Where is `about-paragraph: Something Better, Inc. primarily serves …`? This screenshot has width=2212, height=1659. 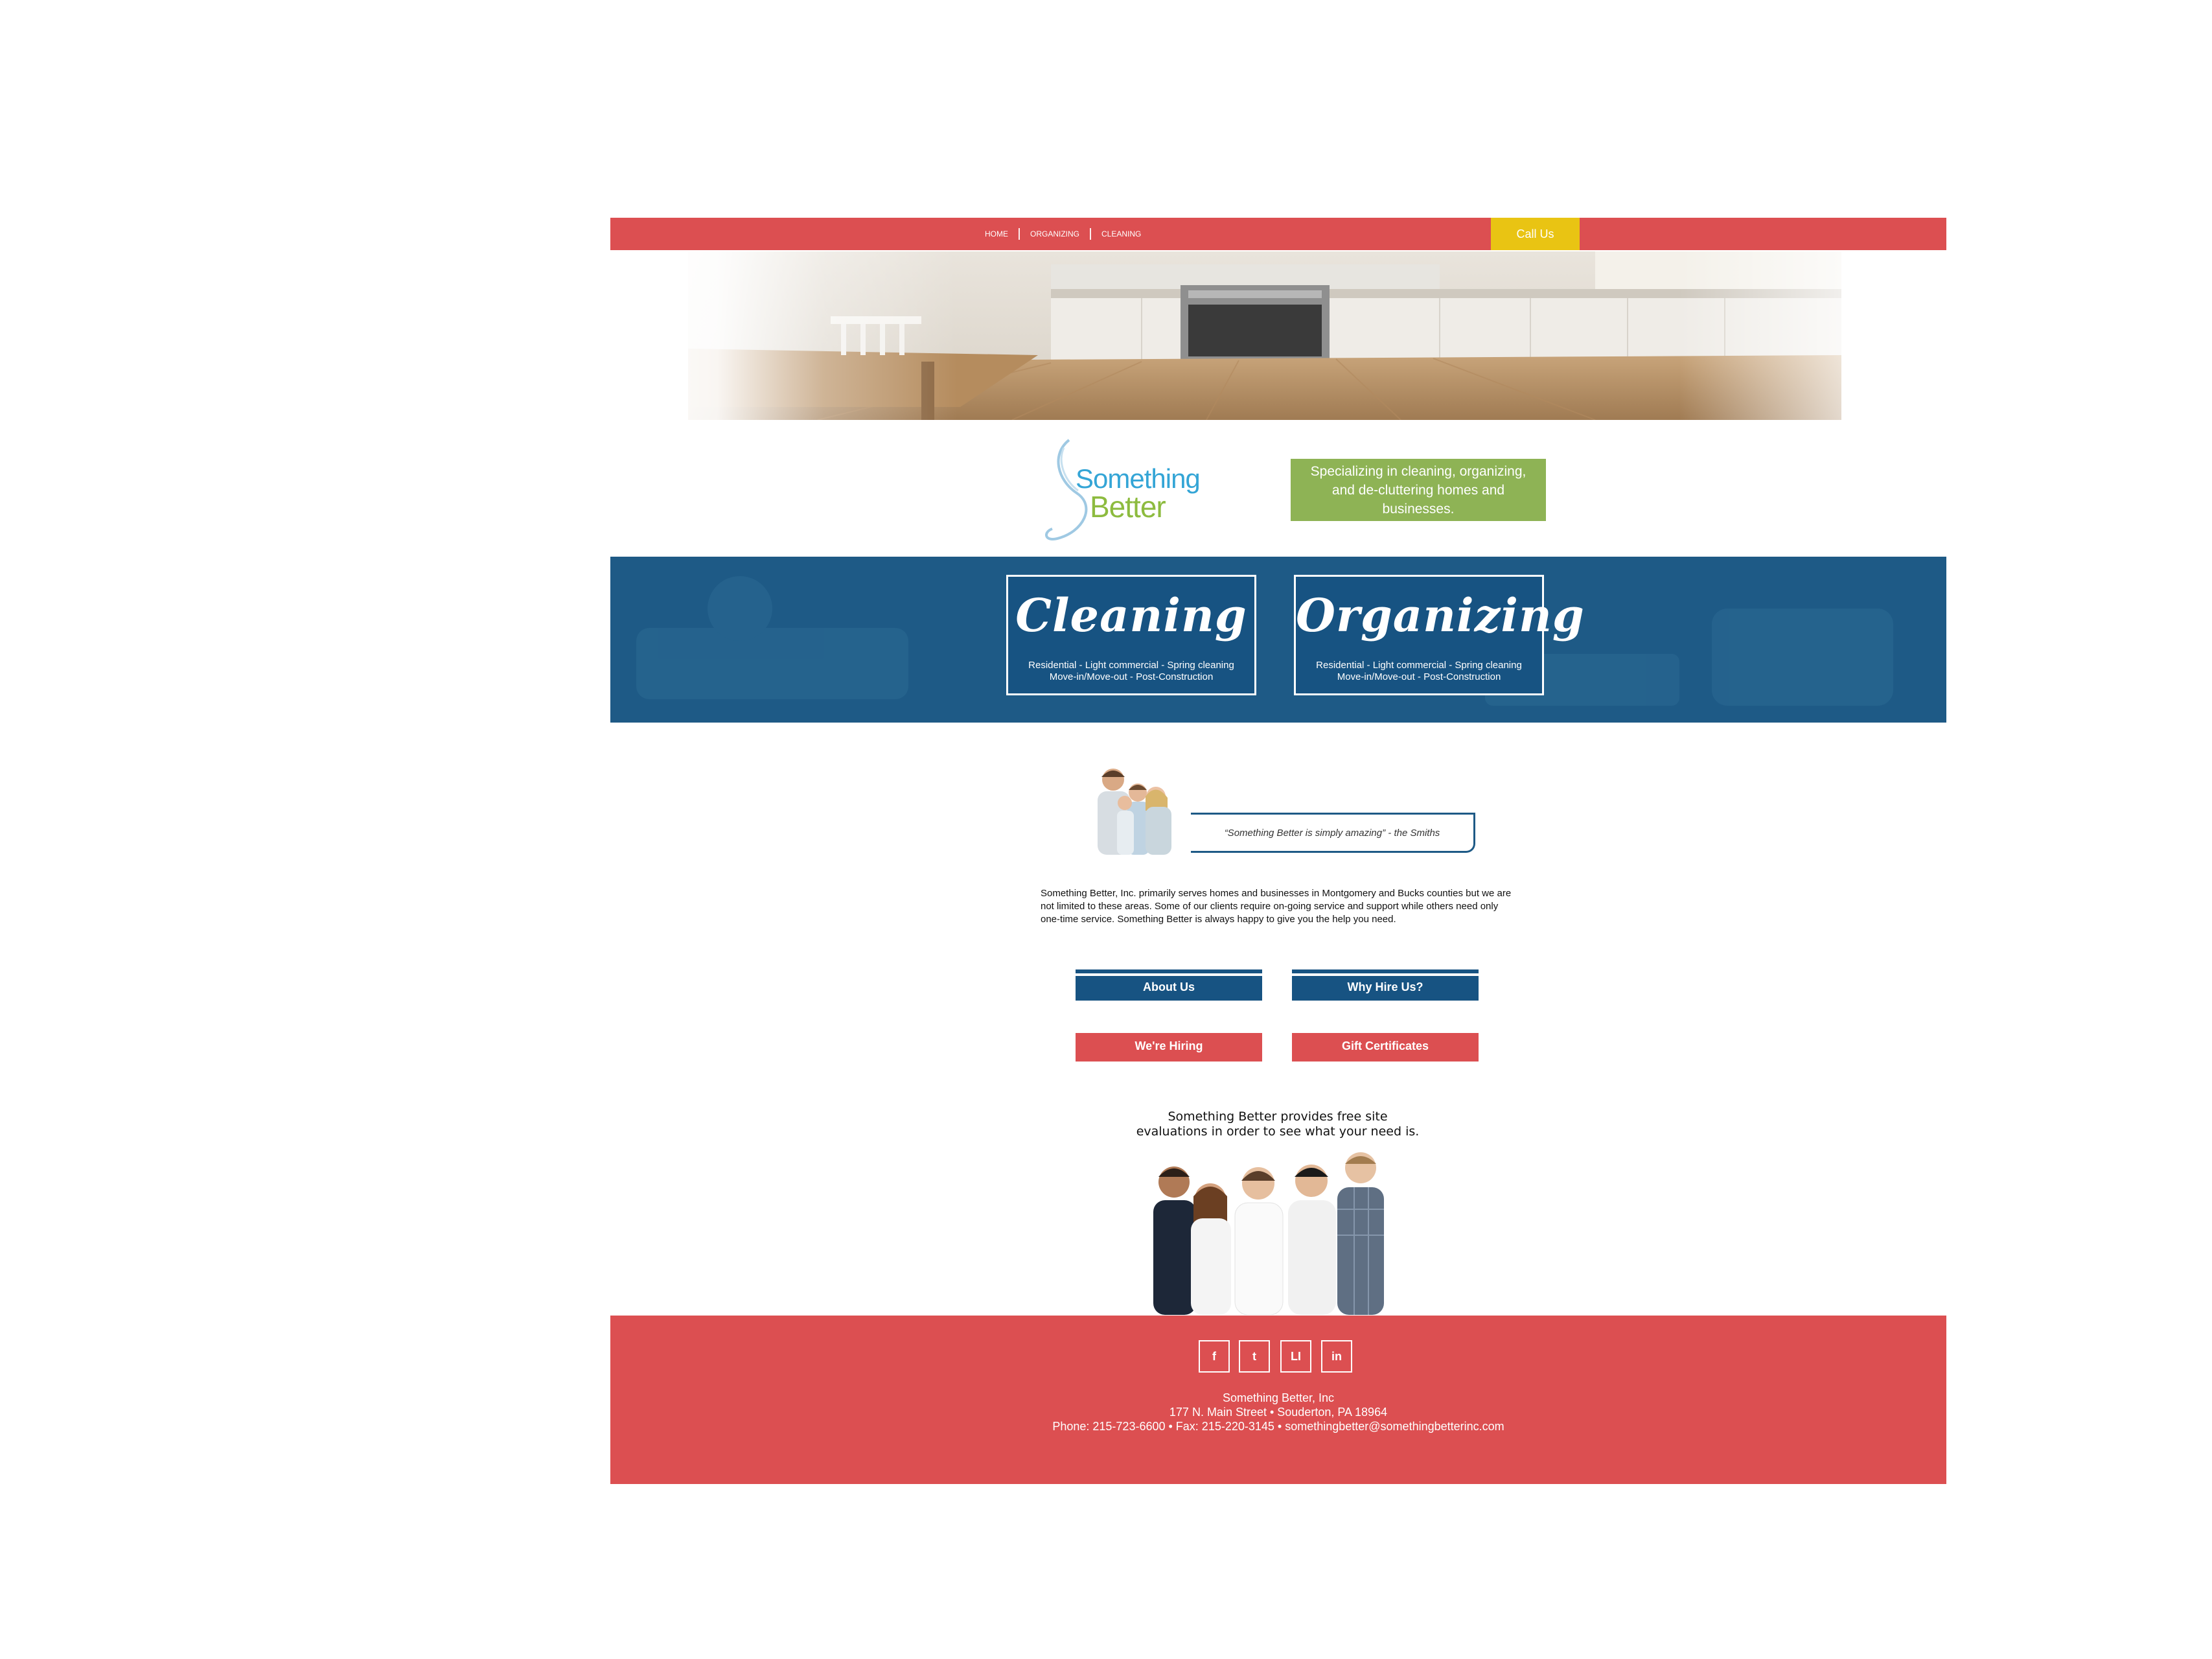 about-paragraph: Something Better, Inc. primarily serves … is located at coordinates (1276, 906).